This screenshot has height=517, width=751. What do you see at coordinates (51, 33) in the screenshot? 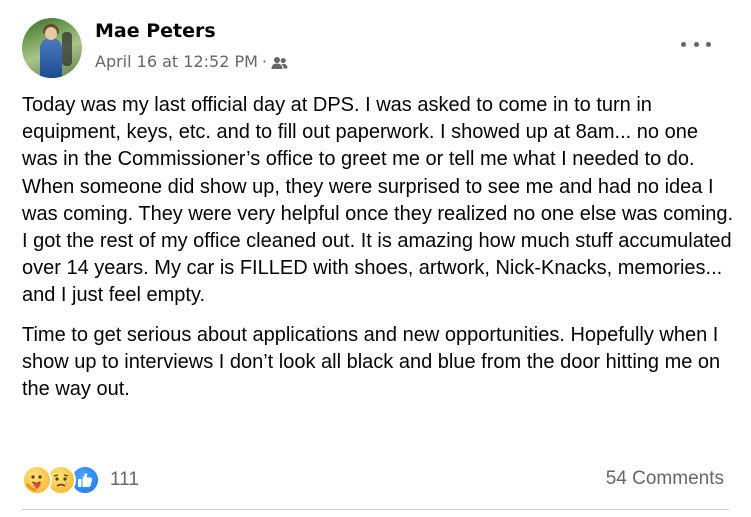
I see `avatar-figure-head` at bounding box center [51, 33].